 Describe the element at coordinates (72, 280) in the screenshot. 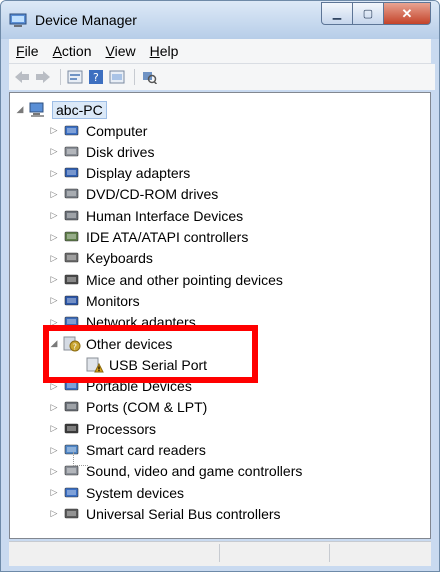

I see `mouse-icon` at that location.